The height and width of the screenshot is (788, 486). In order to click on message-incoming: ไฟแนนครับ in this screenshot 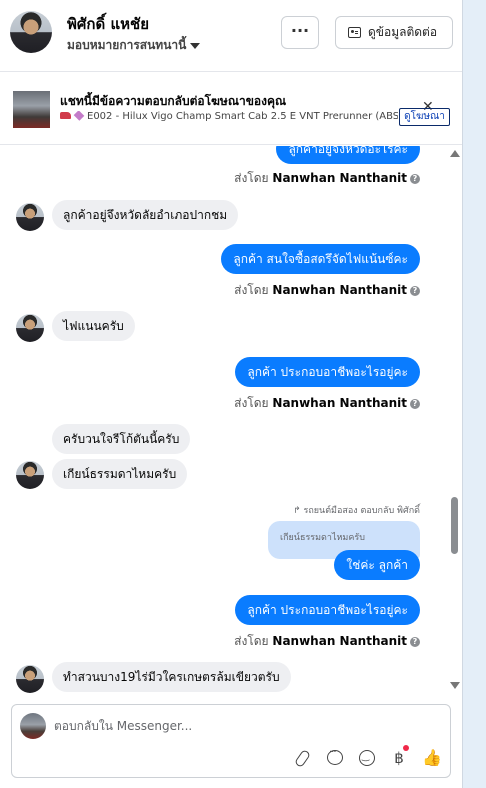, I will do `click(93, 326)`.